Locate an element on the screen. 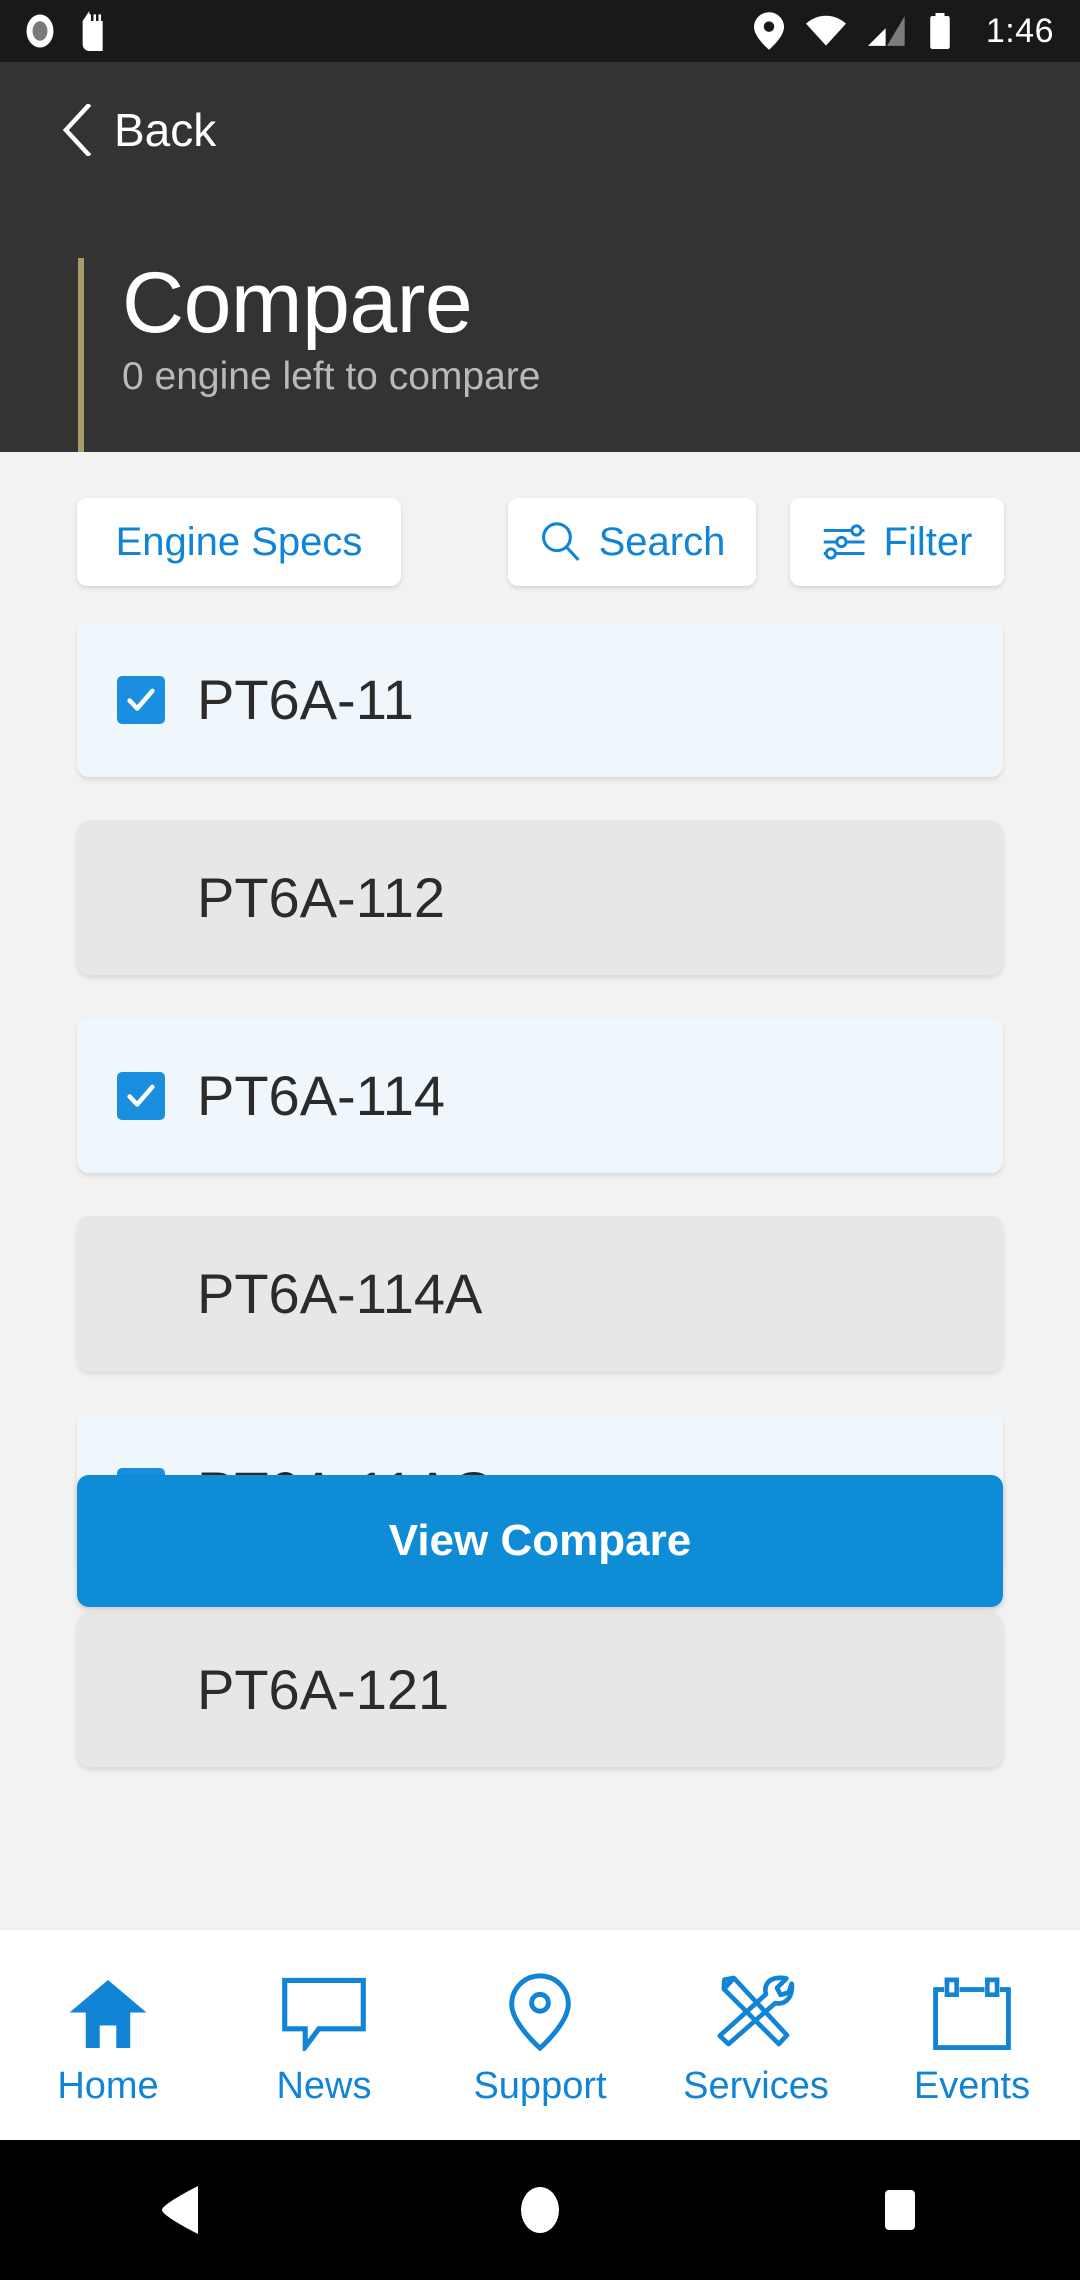 The height and width of the screenshot is (2280, 1080). page-subtitle: 0 engine left to compare is located at coordinates (331, 377).